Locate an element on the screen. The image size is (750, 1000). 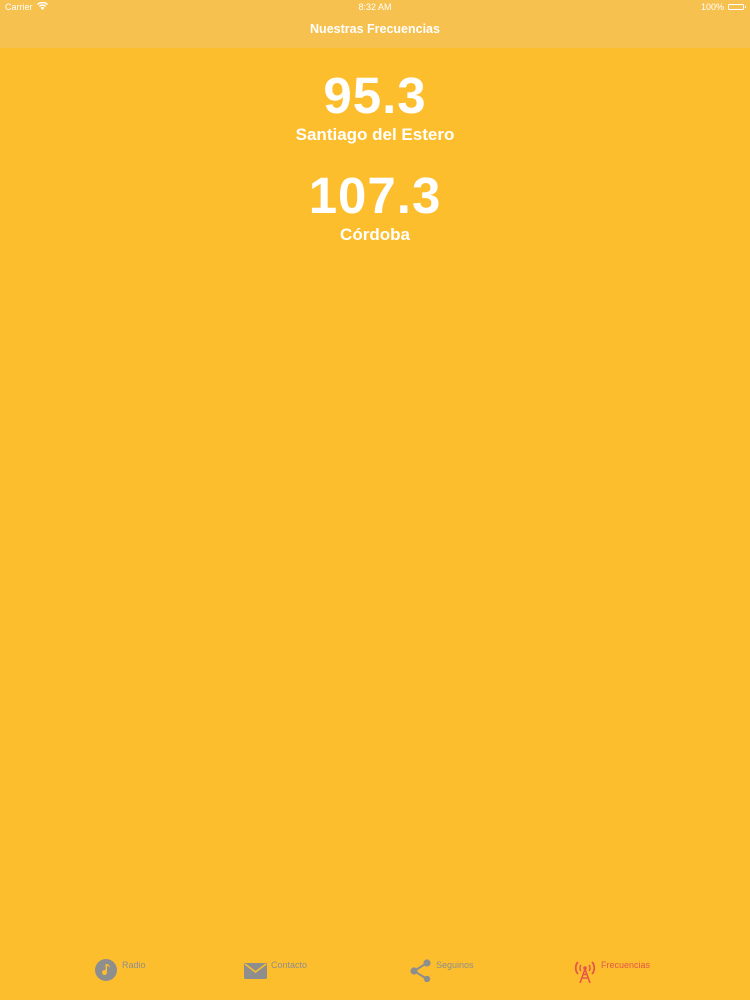
frequency-item: 107.3 Córdoba is located at coordinates (375, 207).